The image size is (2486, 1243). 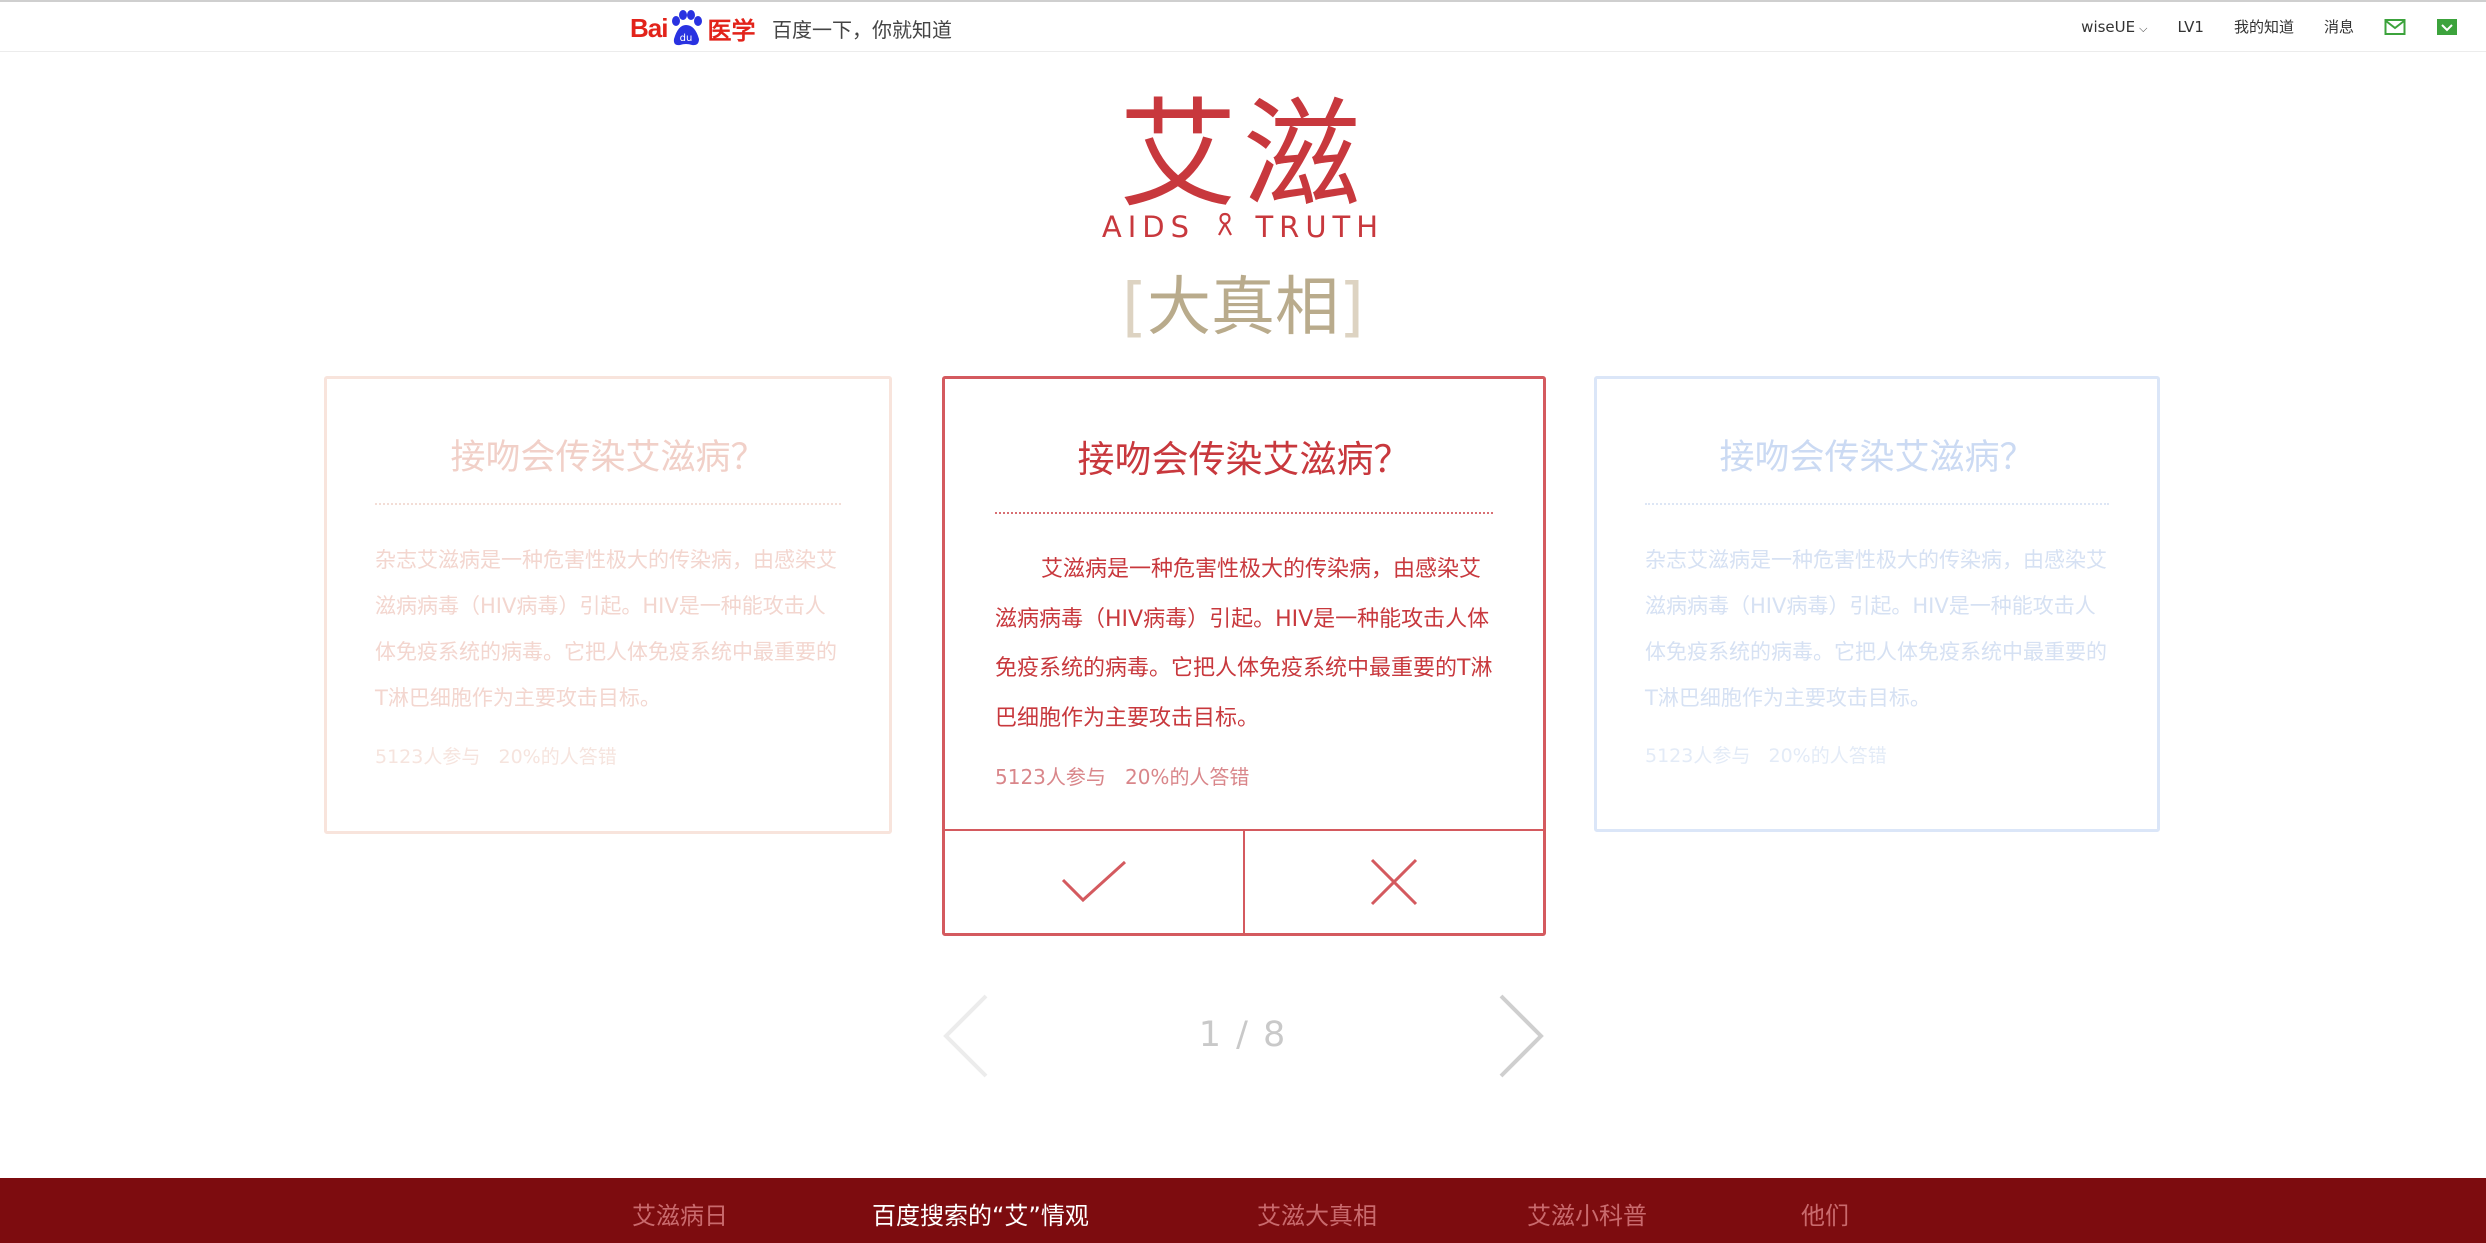 I want to click on slogan-link: 百度一下，你就知道, so click(x=862, y=28).